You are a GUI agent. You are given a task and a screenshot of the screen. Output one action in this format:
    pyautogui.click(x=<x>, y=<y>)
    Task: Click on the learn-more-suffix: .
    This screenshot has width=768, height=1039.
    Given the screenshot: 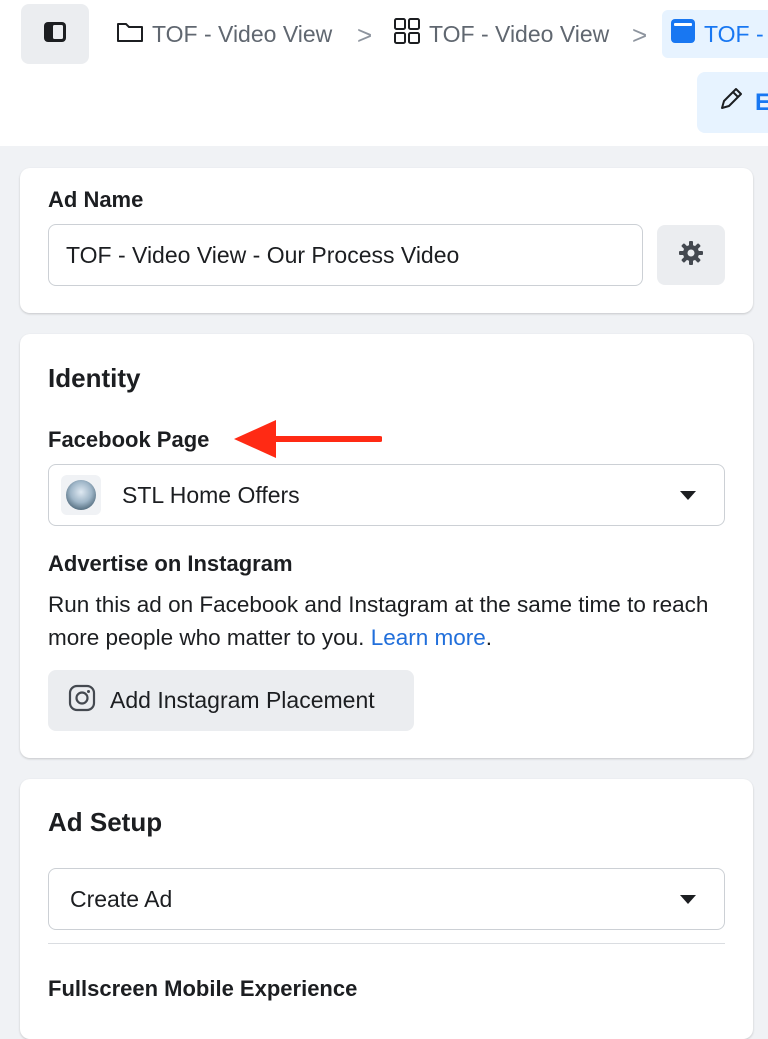 What is the action you would take?
    pyautogui.click(x=489, y=637)
    